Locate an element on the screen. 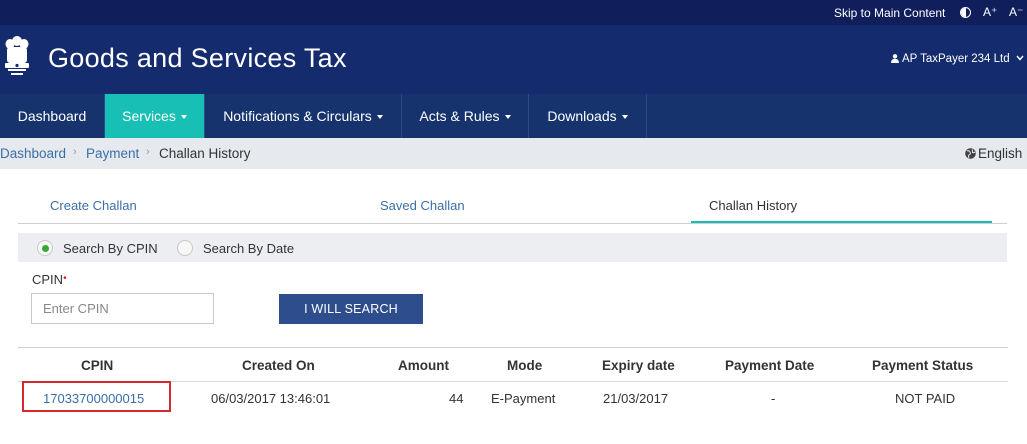 The image size is (1027, 444). tab-challan-history: Challan History is located at coordinates (753, 205).